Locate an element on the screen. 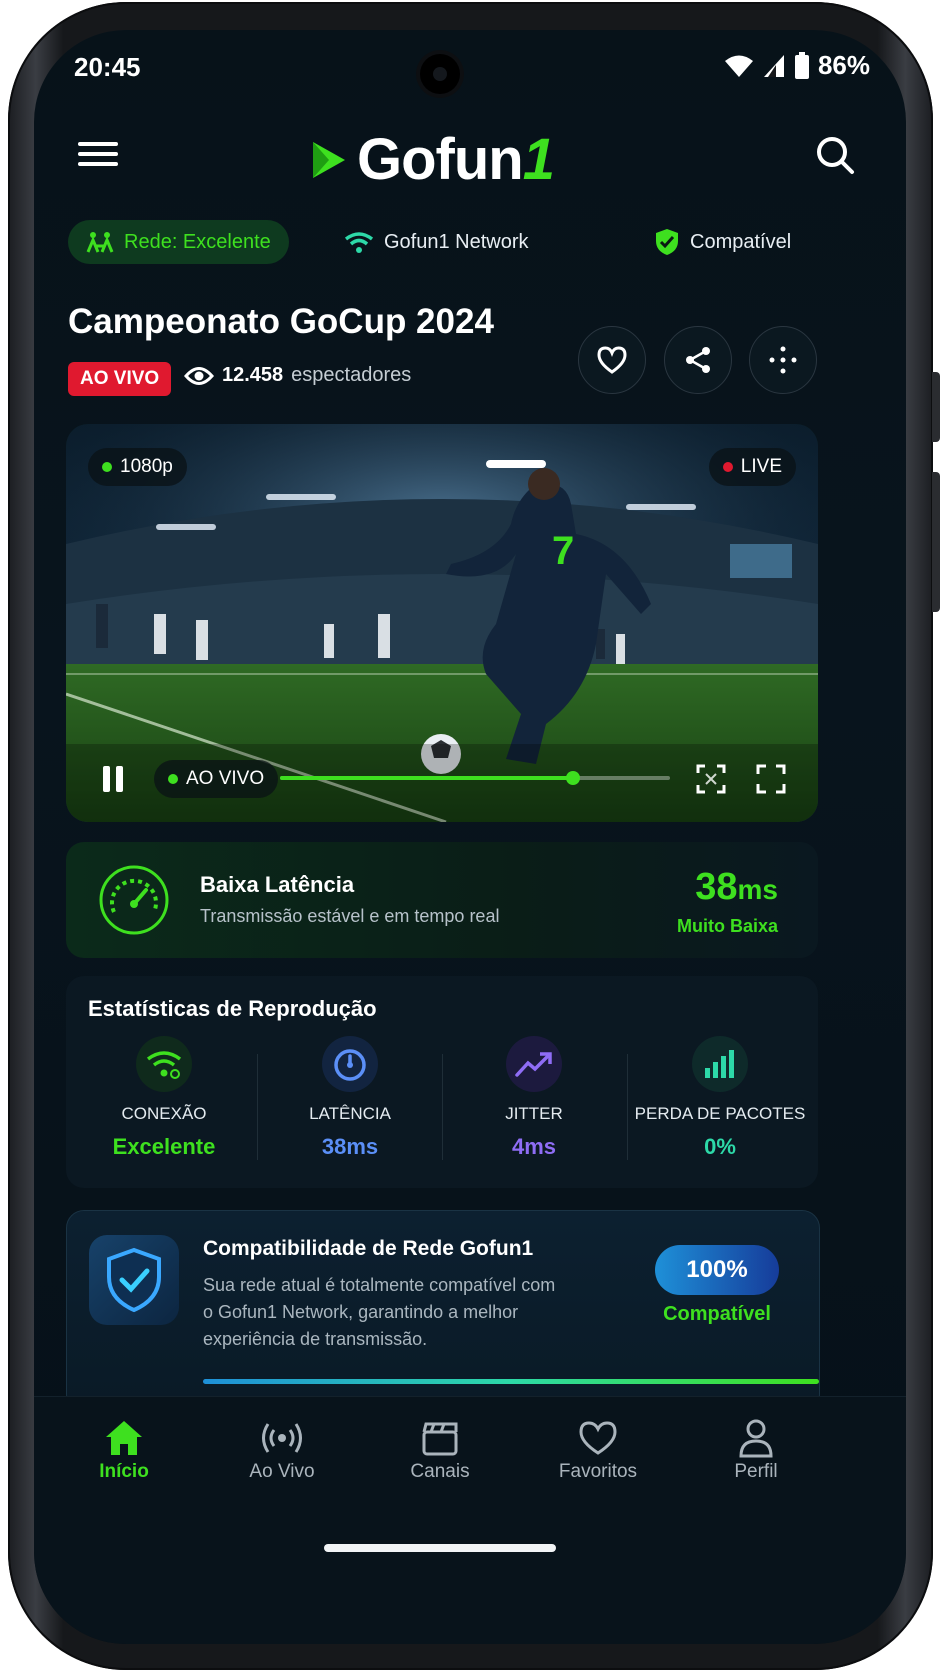  live-status-dot is located at coordinates (173, 779).